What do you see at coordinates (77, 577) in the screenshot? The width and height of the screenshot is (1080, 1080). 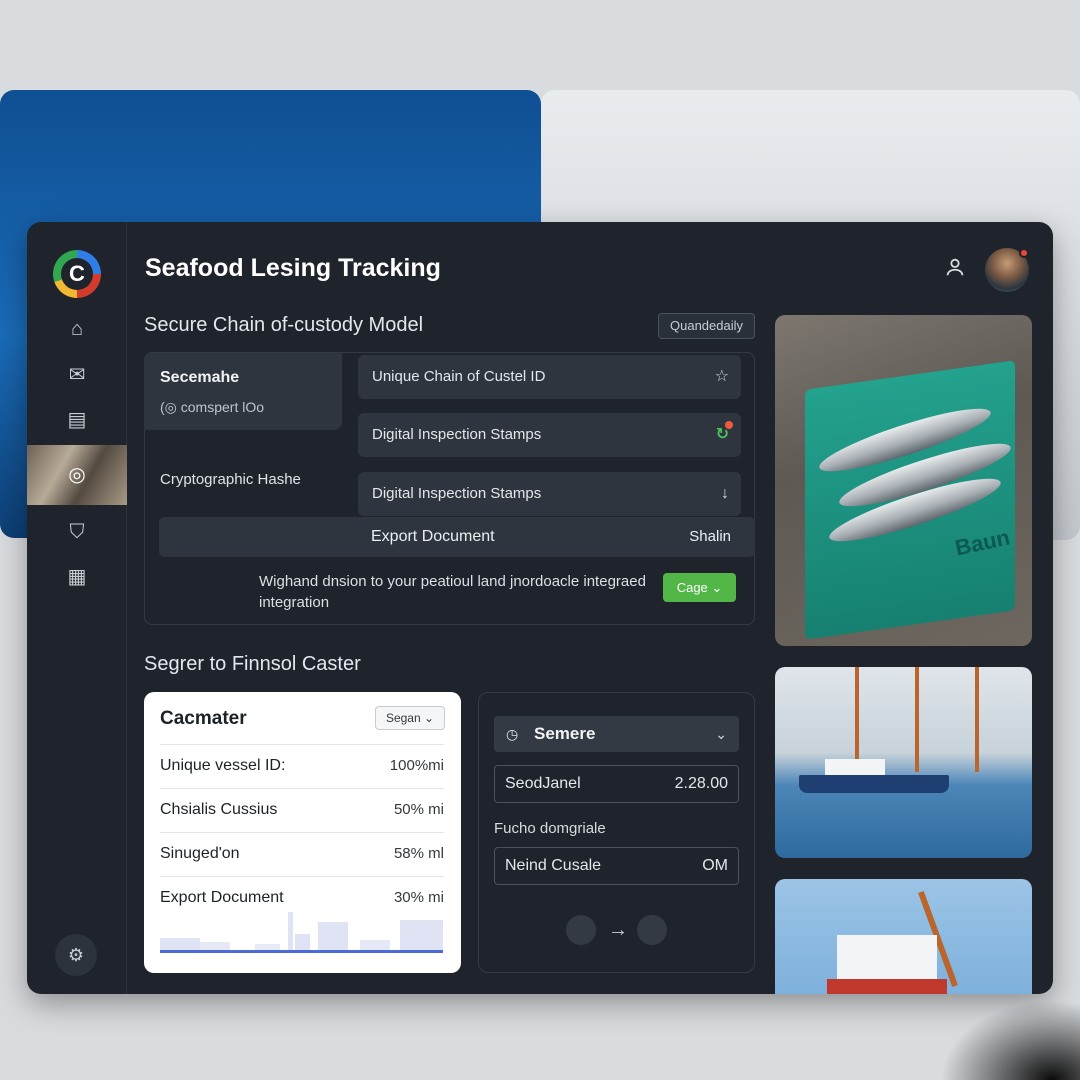 I see `clipboard-icon: ▦` at bounding box center [77, 577].